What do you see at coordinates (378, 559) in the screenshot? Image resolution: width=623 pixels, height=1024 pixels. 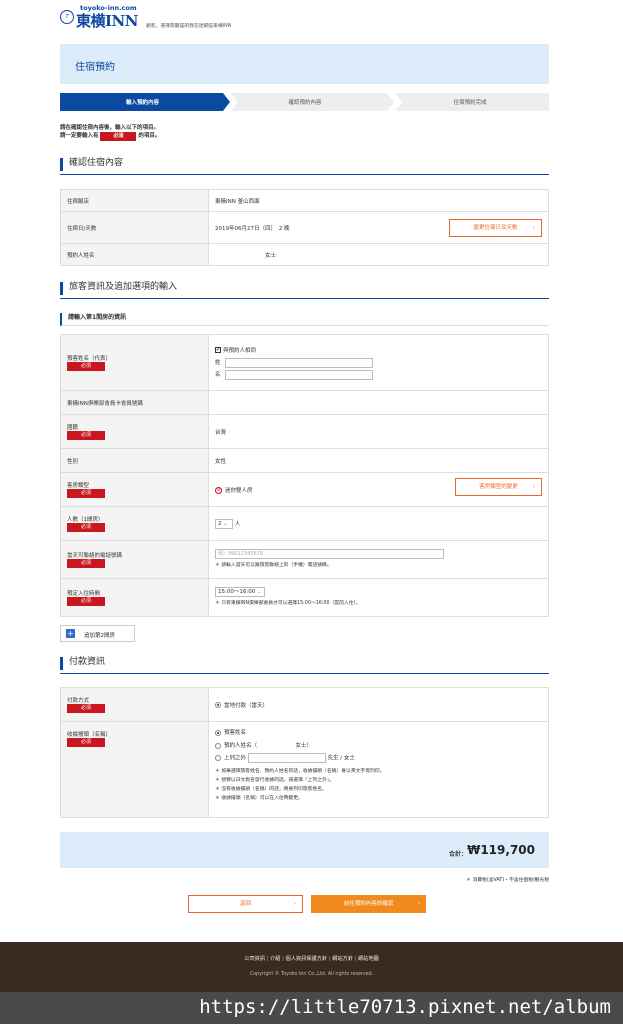 I see `phone-cell: 例）09012345678 ＊ 請輸入當天可以跟旅客聯絡上的（手機）電話號碼。` at bounding box center [378, 559].